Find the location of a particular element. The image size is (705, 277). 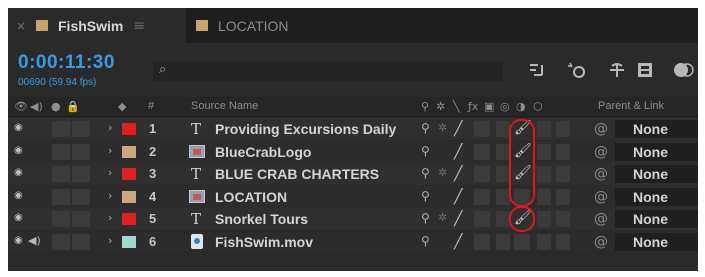

layer-name: Snorkel Tours is located at coordinates (261, 219).